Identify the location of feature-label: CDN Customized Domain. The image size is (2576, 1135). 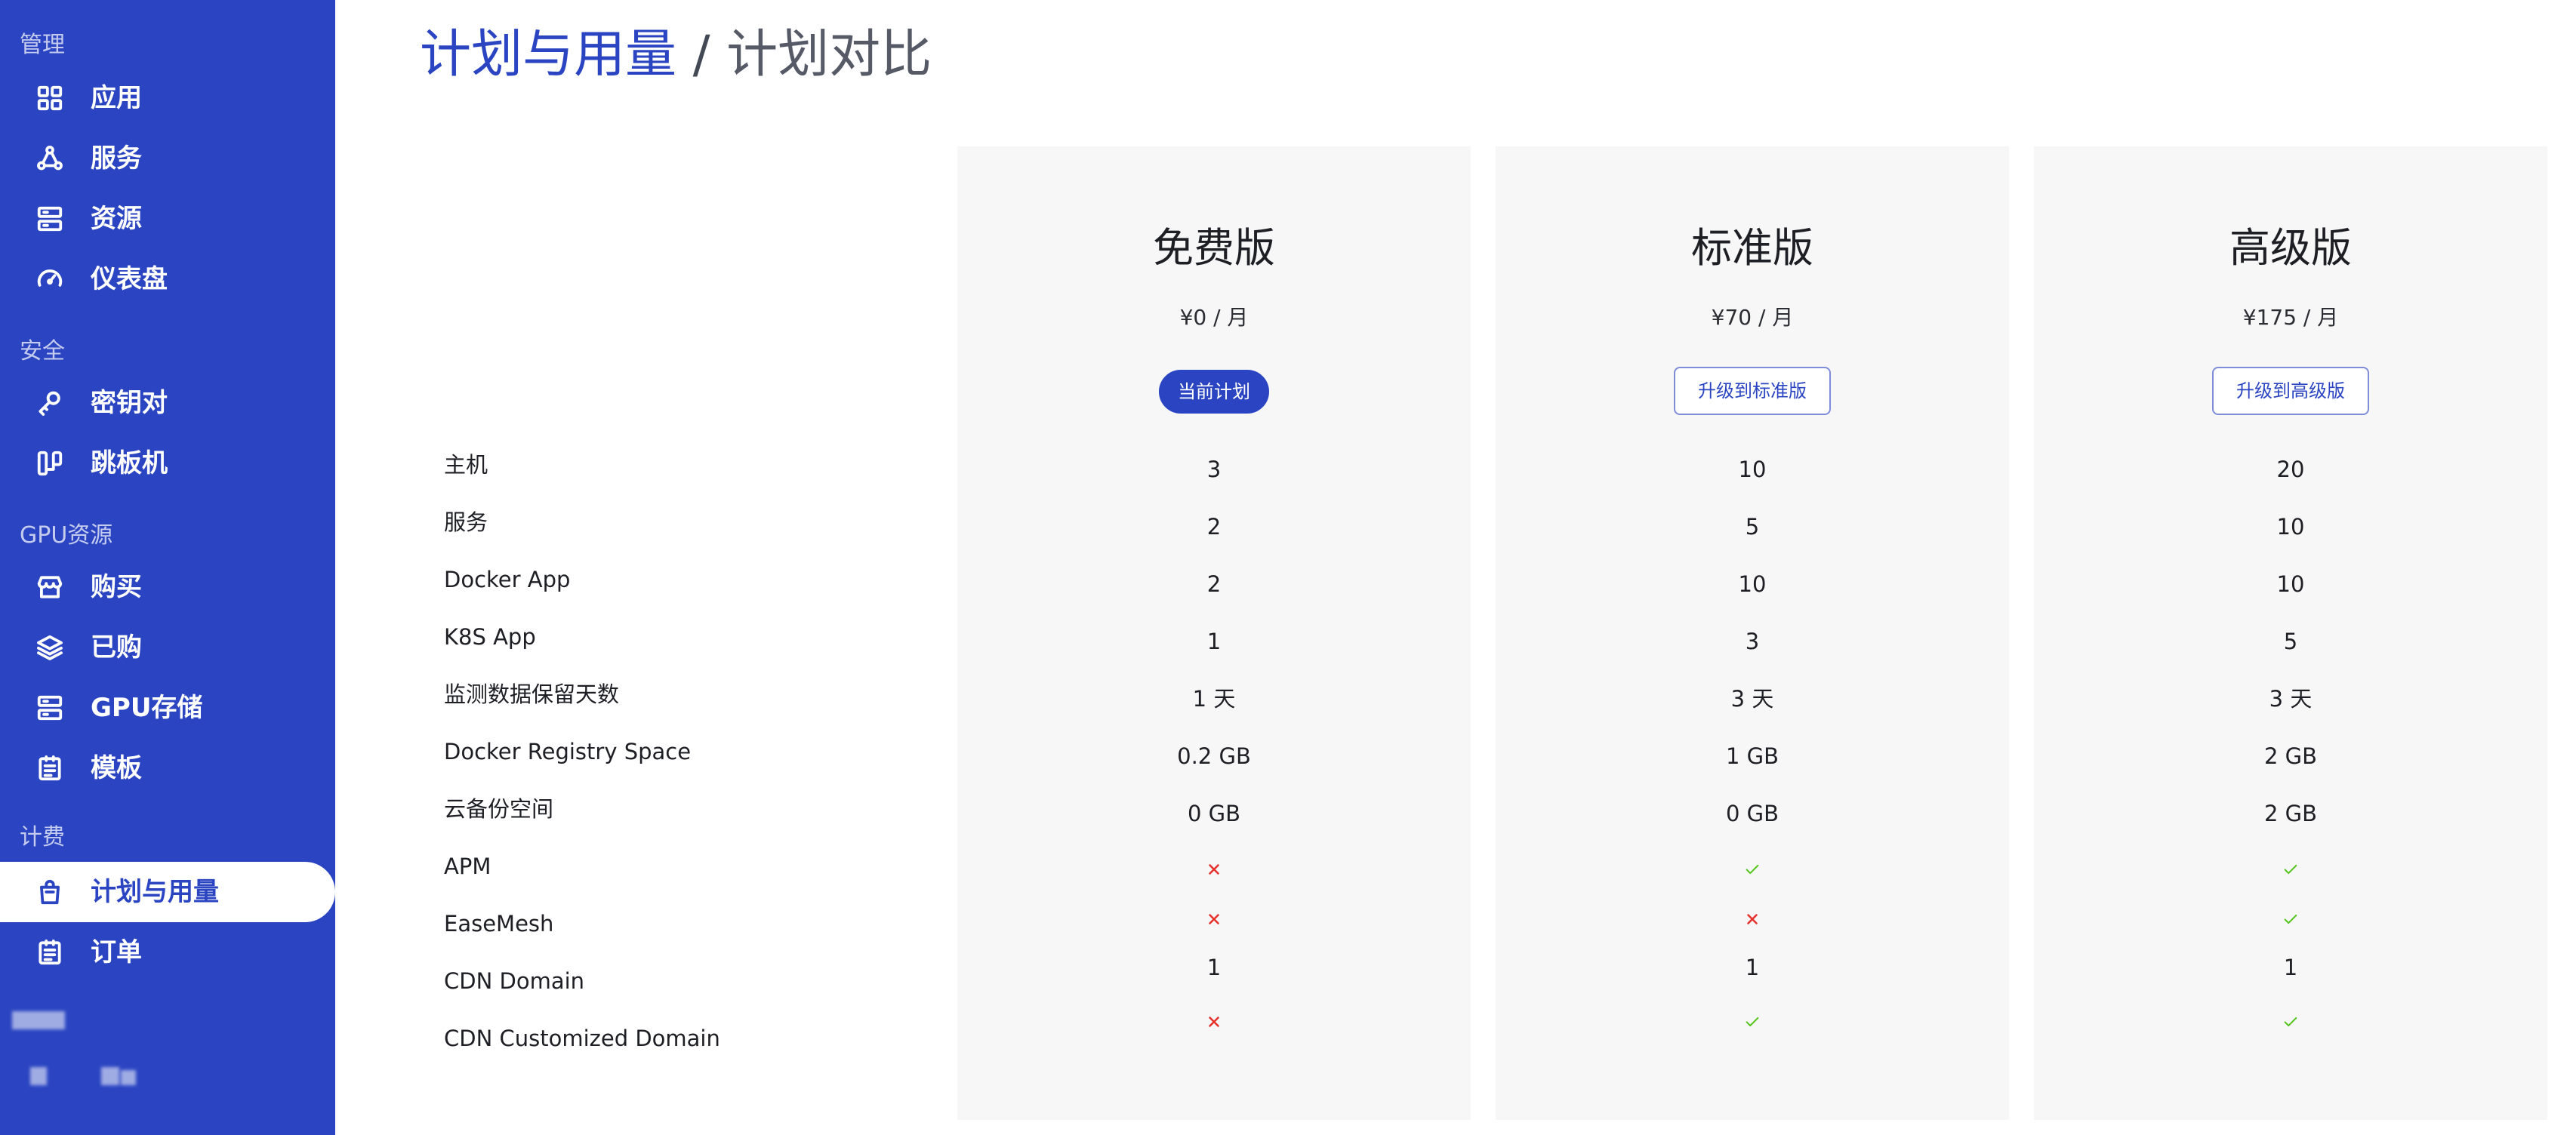
(582, 1038).